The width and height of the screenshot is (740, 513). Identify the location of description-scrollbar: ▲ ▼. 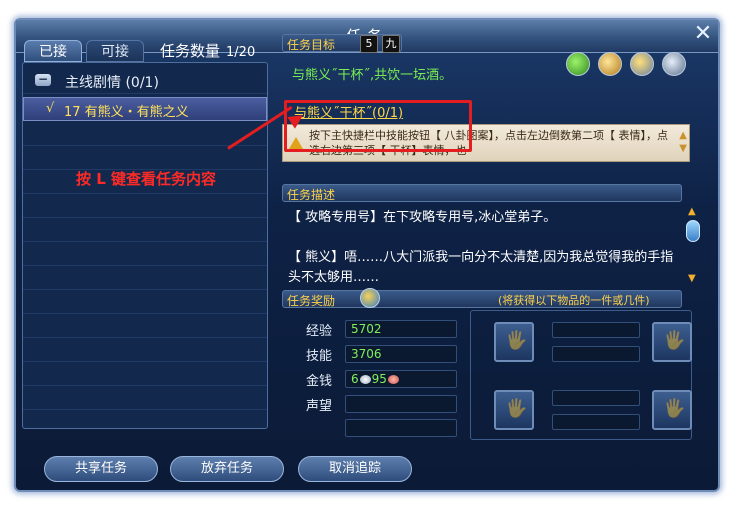
(693, 245).